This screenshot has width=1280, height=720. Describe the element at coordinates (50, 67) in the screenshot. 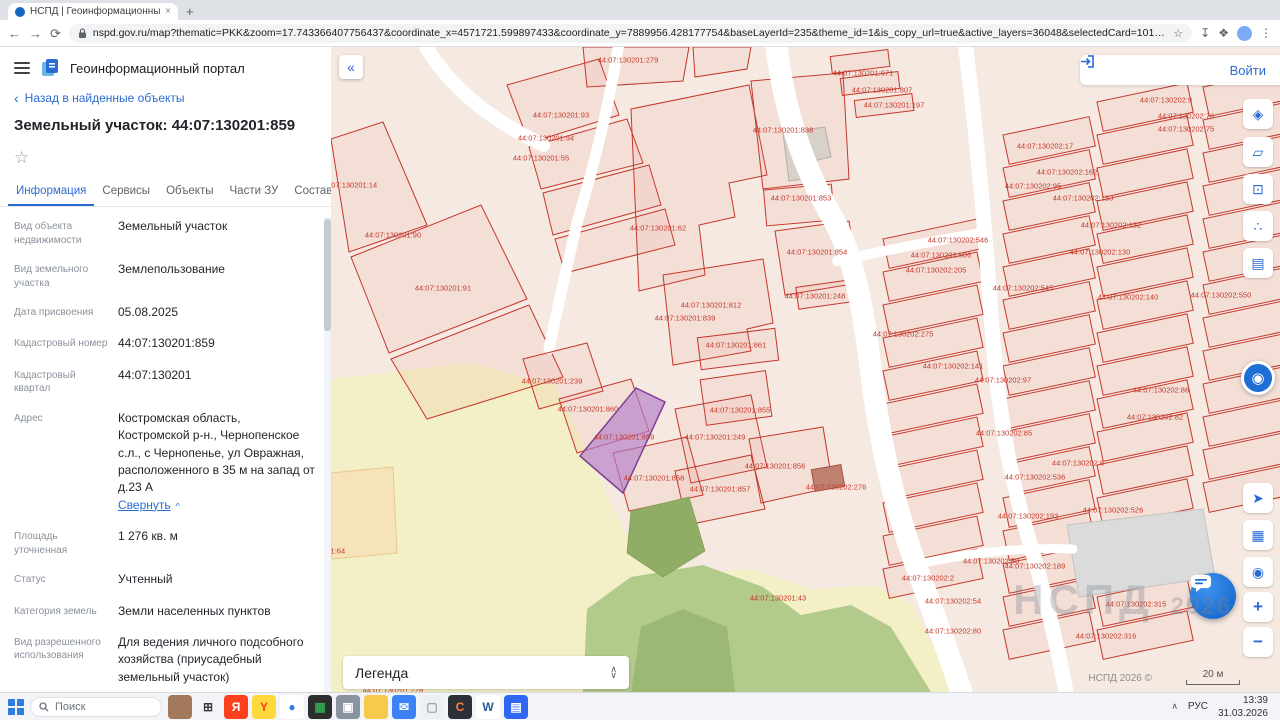

I see `portal-logo` at that location.